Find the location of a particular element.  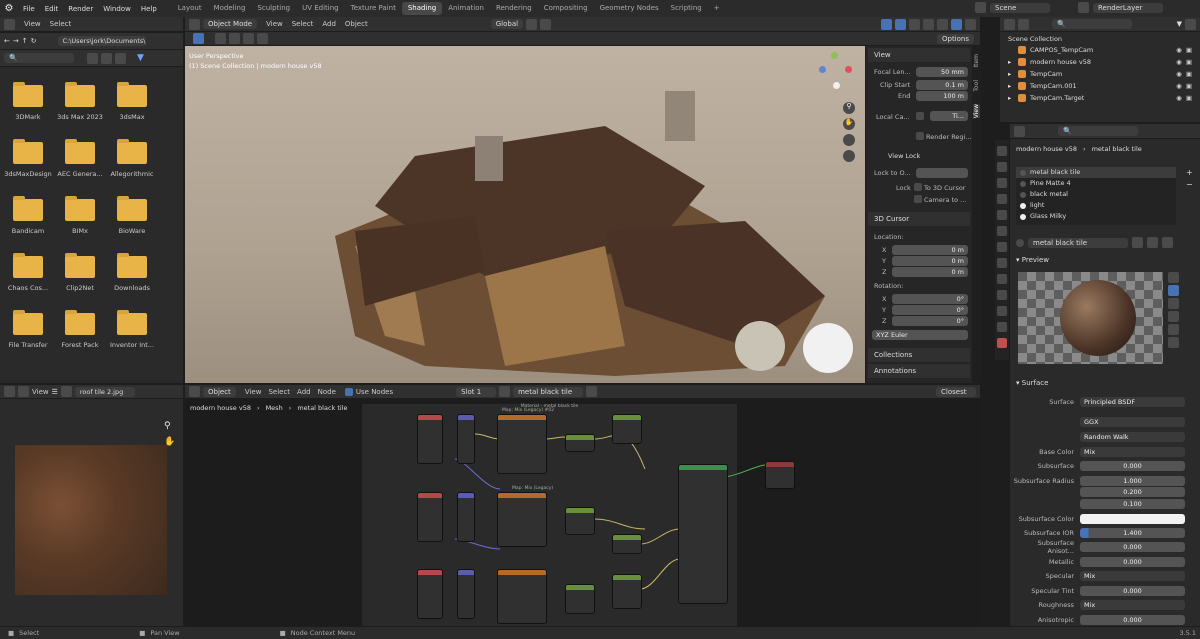

folder-item: BioWare is located at coordinates (132, 215).